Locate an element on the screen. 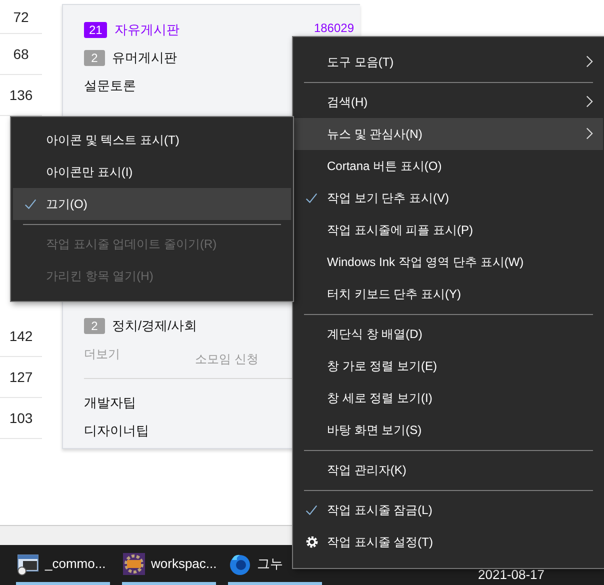  menu-item: 바탕 화면 보기(S) is located at coordinates (448, 430).